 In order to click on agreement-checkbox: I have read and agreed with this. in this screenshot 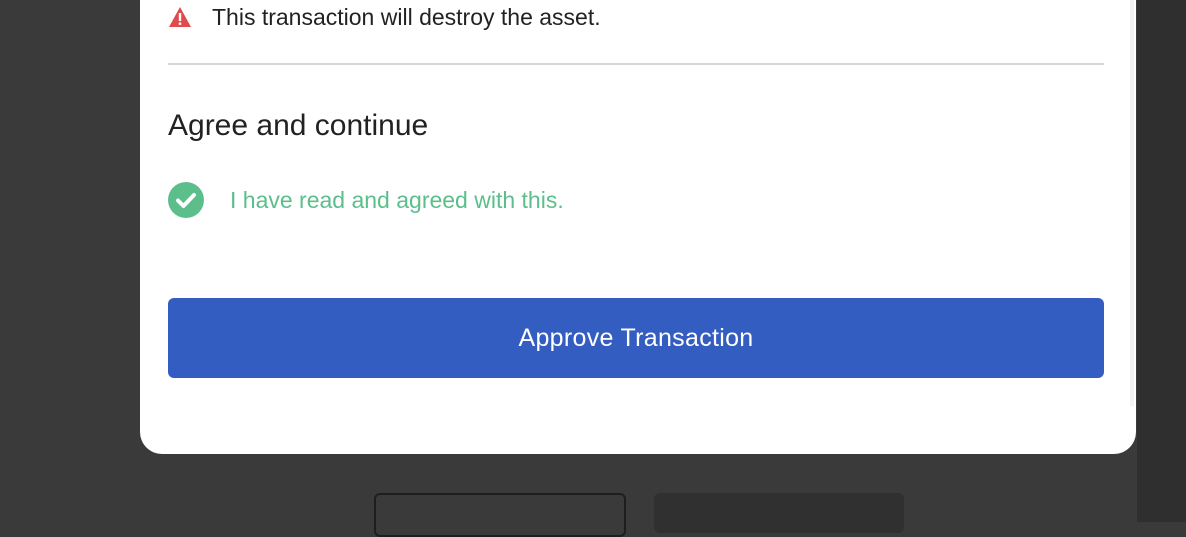, I will do `click(366, 200)`.